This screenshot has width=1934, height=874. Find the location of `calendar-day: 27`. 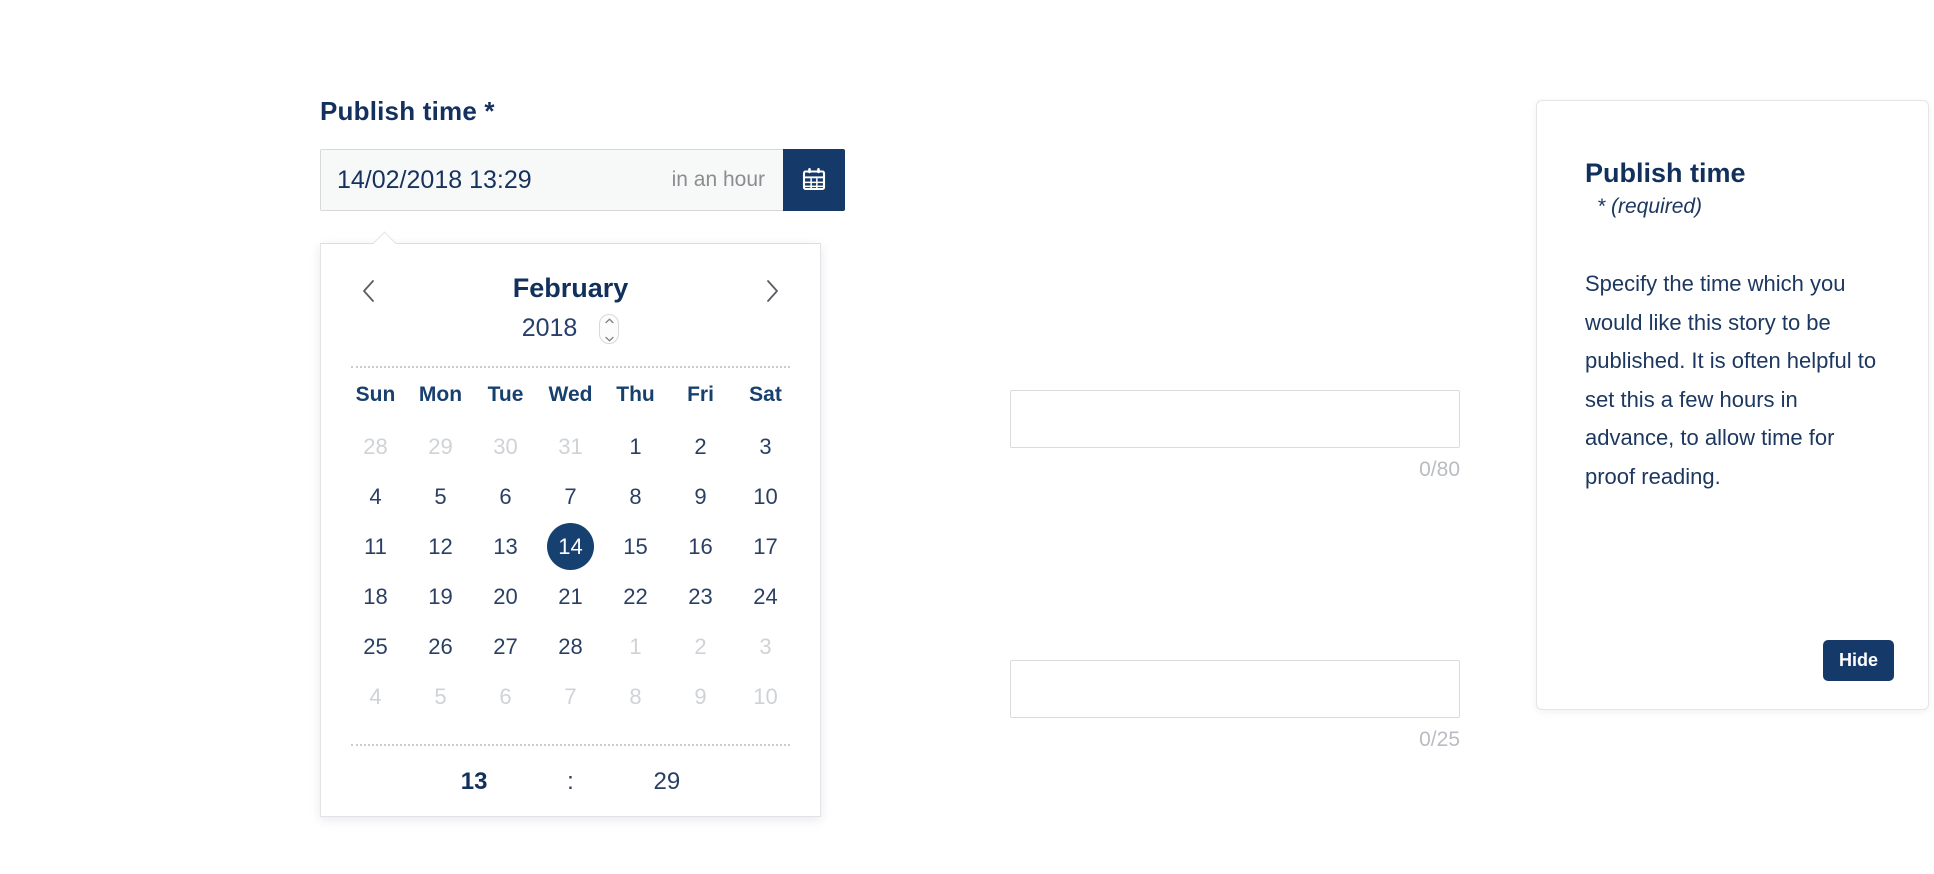

calendar-day: 27 is located at coordinates (505, 647).